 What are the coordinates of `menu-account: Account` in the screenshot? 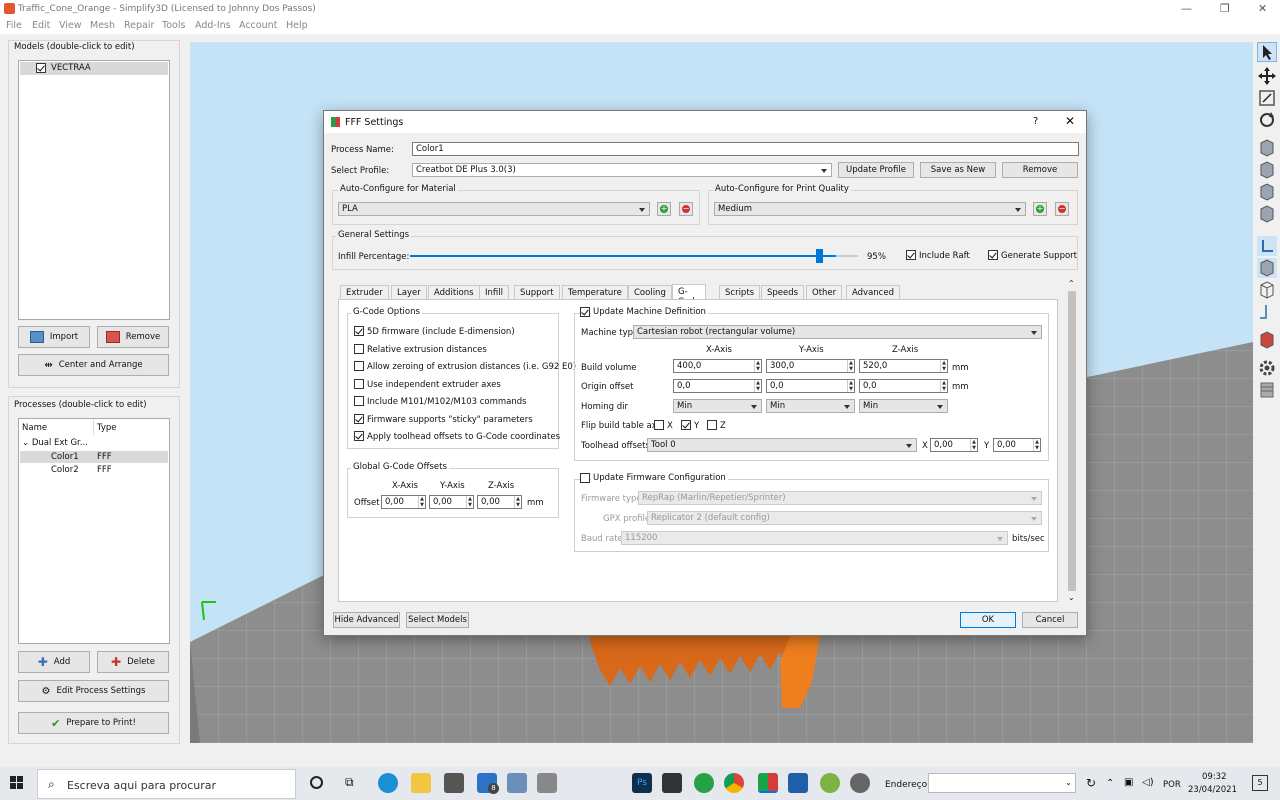 It's located at (258, 25).